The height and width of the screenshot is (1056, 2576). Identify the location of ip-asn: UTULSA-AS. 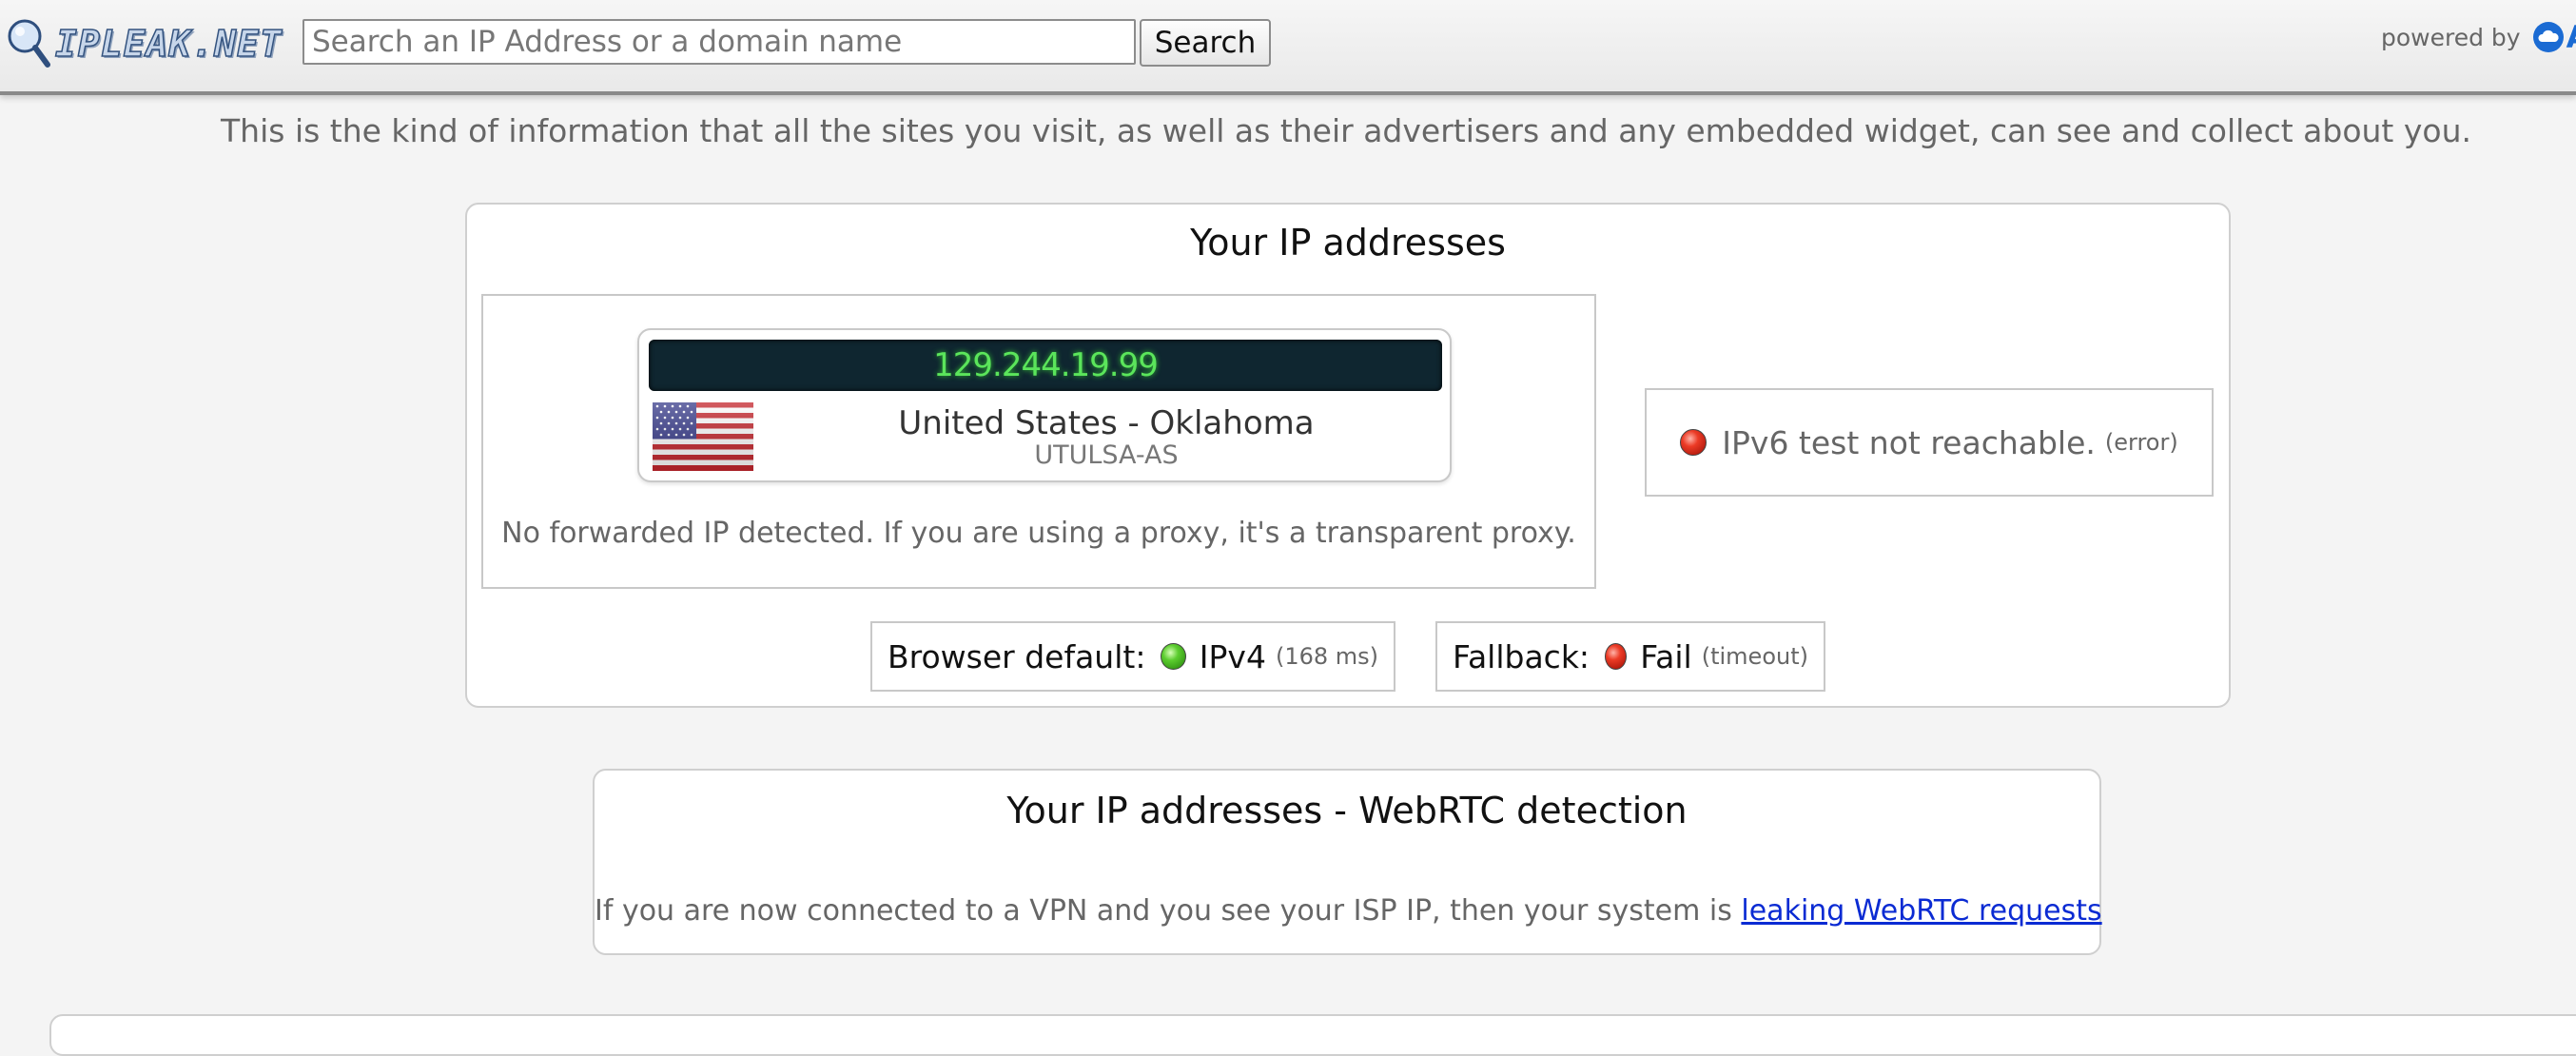
(1106, 455).